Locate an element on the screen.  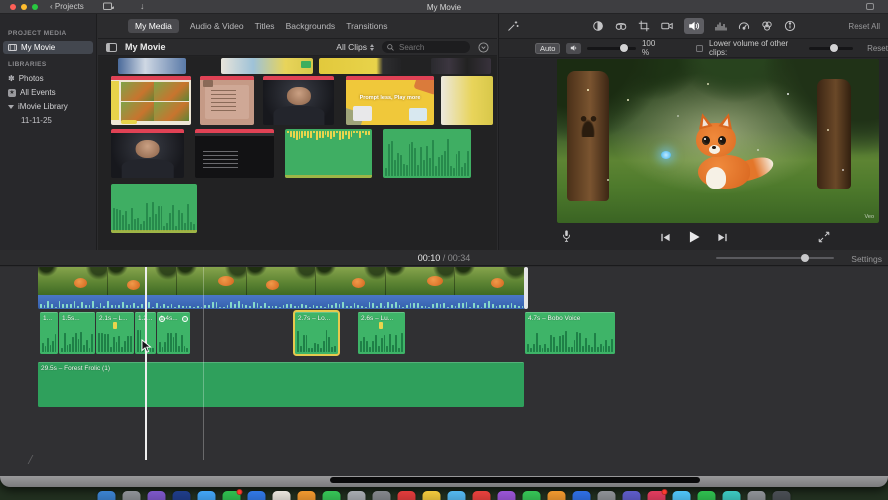
noise-reduction-icon is located at coordinates (721, 26).